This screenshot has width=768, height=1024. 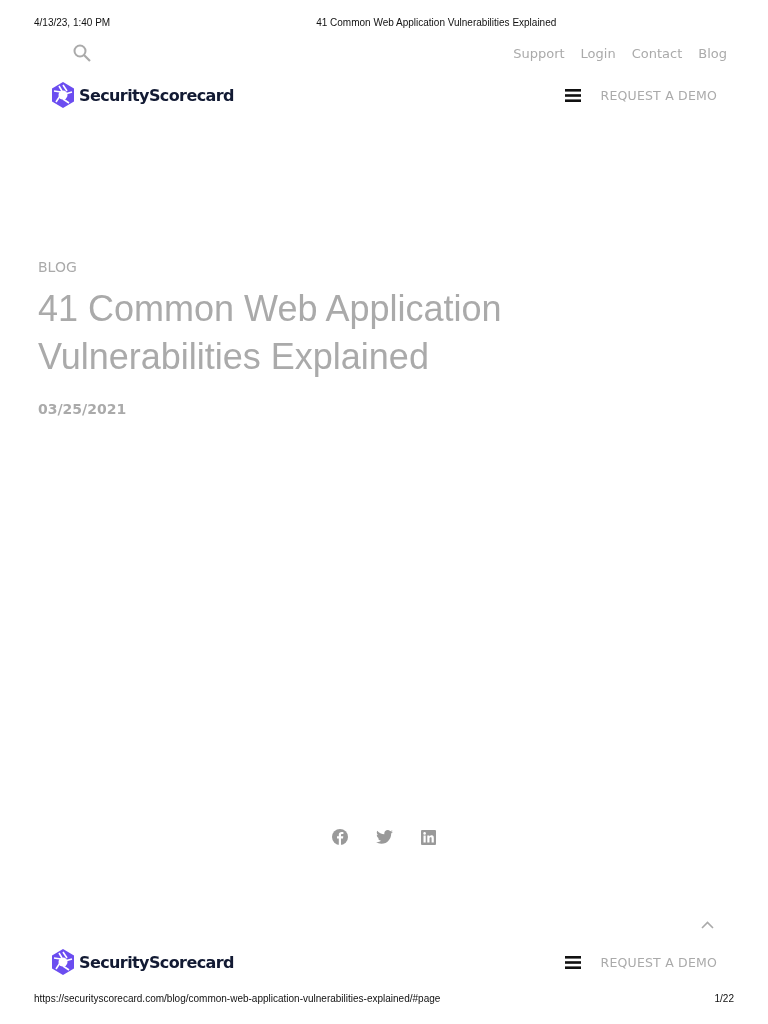 I want to click on article-date: 03/25/2021, so click(x=83, y=409).